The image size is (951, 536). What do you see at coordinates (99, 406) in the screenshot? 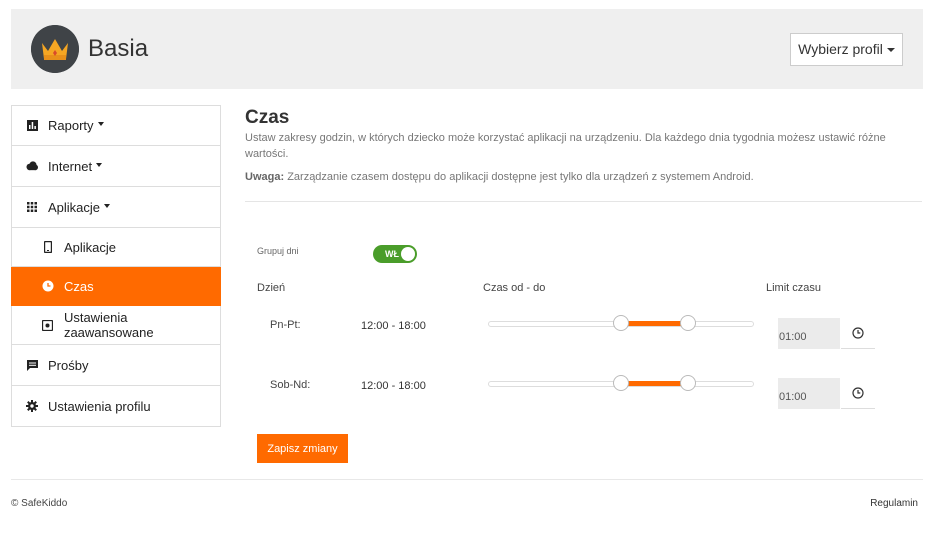
I see `sidebar-item-label: Ustawienia profilu` at bounding box center [99, 406].